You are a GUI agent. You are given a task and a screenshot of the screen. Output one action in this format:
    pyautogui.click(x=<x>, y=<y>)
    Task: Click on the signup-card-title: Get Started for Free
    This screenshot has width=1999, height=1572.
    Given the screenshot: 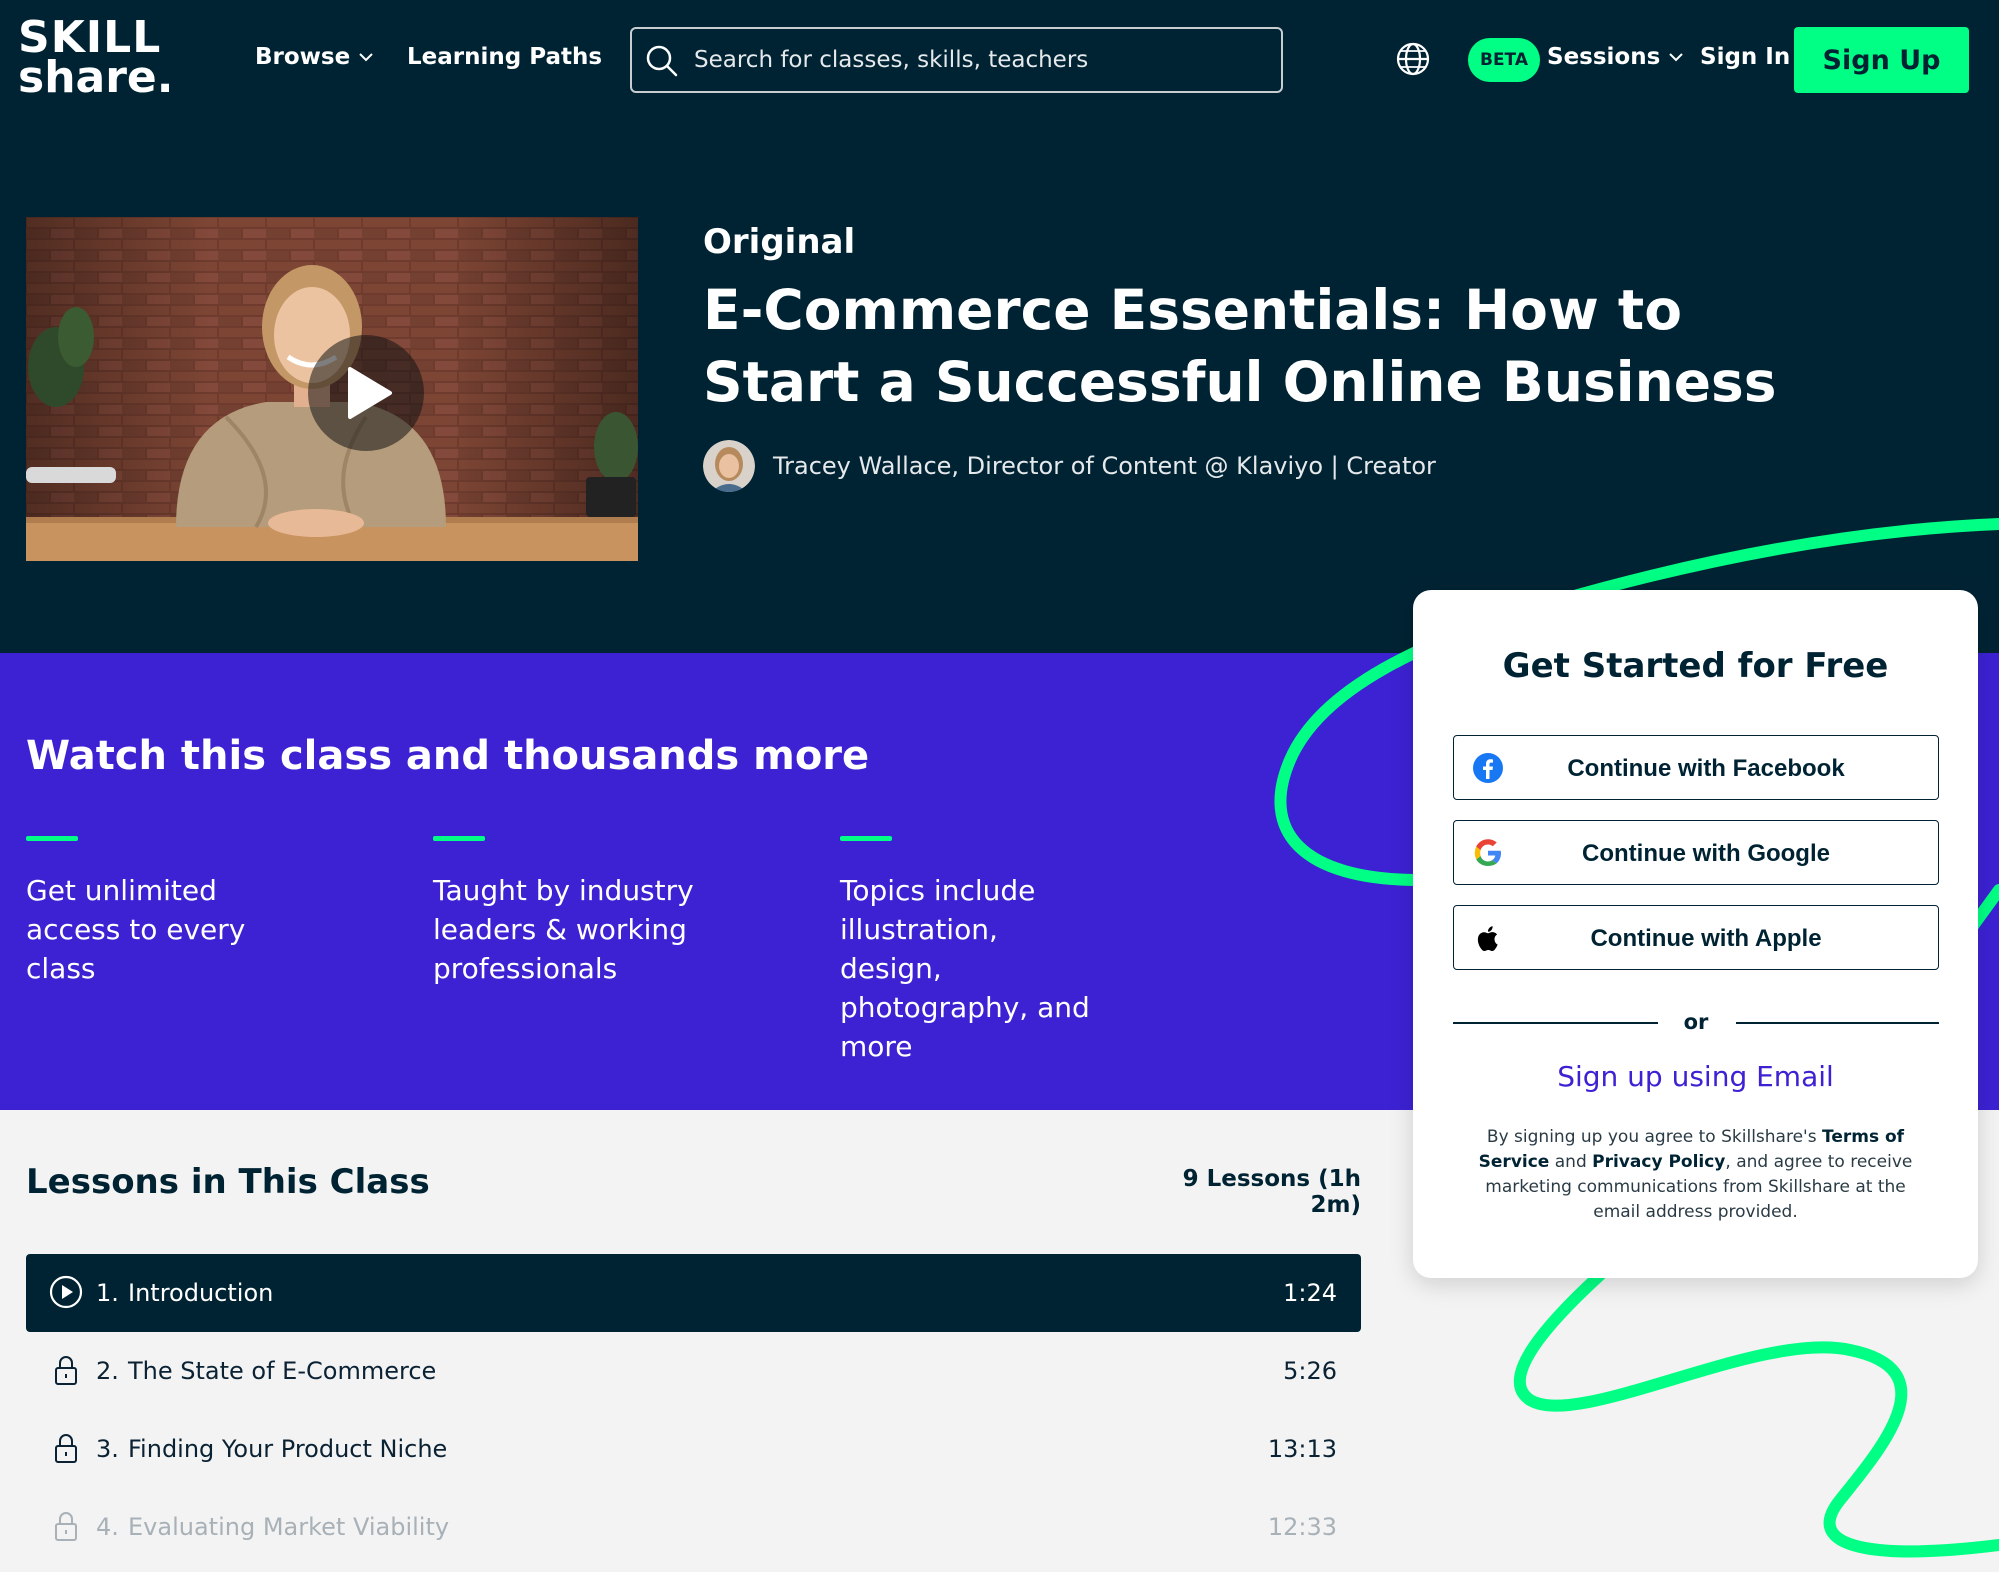 What is the action you would take?
    pyautogui.click(x=1695, y=666)
    